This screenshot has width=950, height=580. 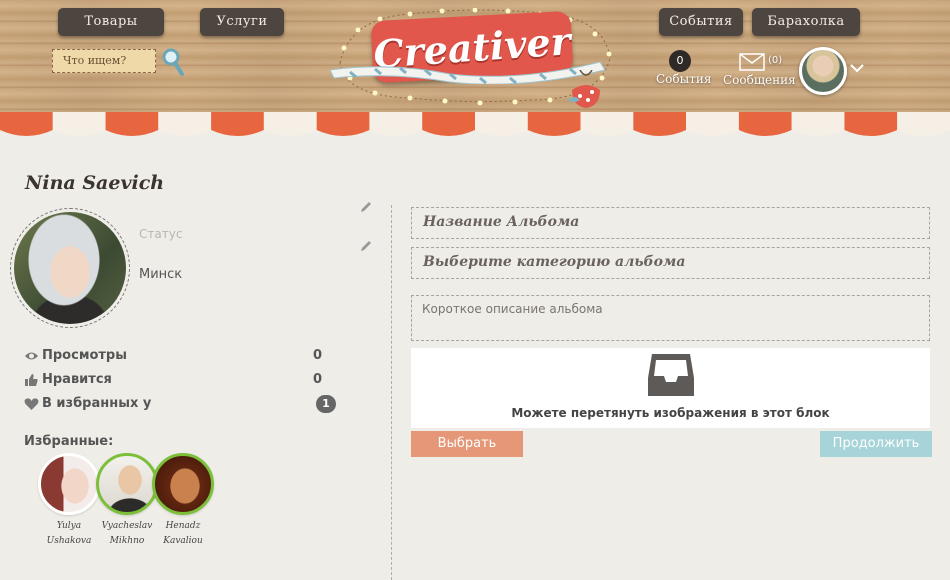 I want to click on user-avatar, so click(x=823, y=71).